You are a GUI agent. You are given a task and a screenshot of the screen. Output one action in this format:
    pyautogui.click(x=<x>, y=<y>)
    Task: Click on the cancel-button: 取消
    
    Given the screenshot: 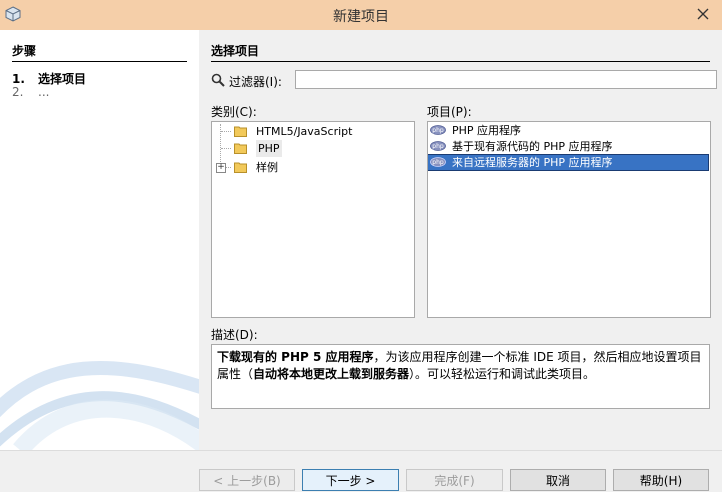 What is the action you would take?
    pyautogui.click(x=558, y=480)
    